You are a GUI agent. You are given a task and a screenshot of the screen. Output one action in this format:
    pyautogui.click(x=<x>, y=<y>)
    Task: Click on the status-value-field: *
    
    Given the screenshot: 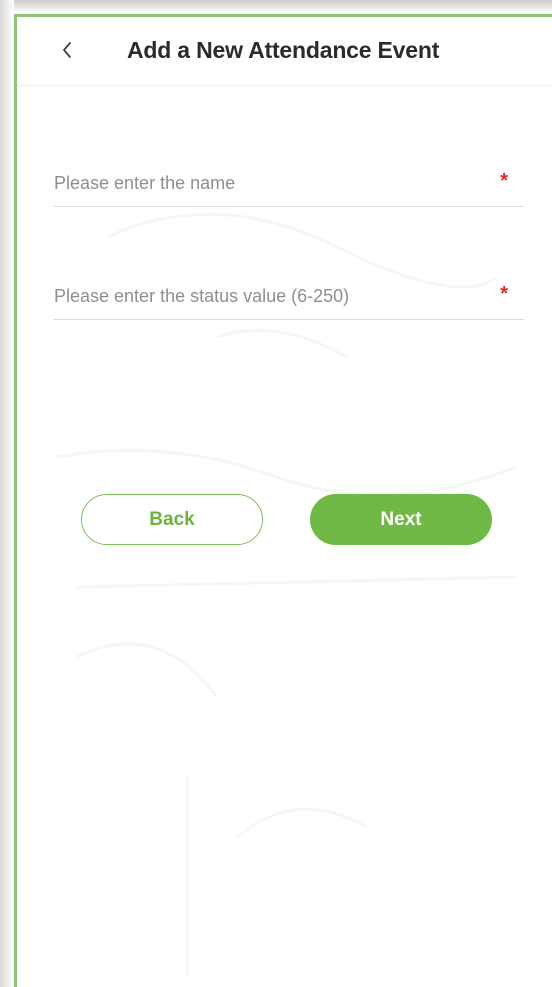 What is the action you would take?
    pyautogui.click(x=289, y=297)
    